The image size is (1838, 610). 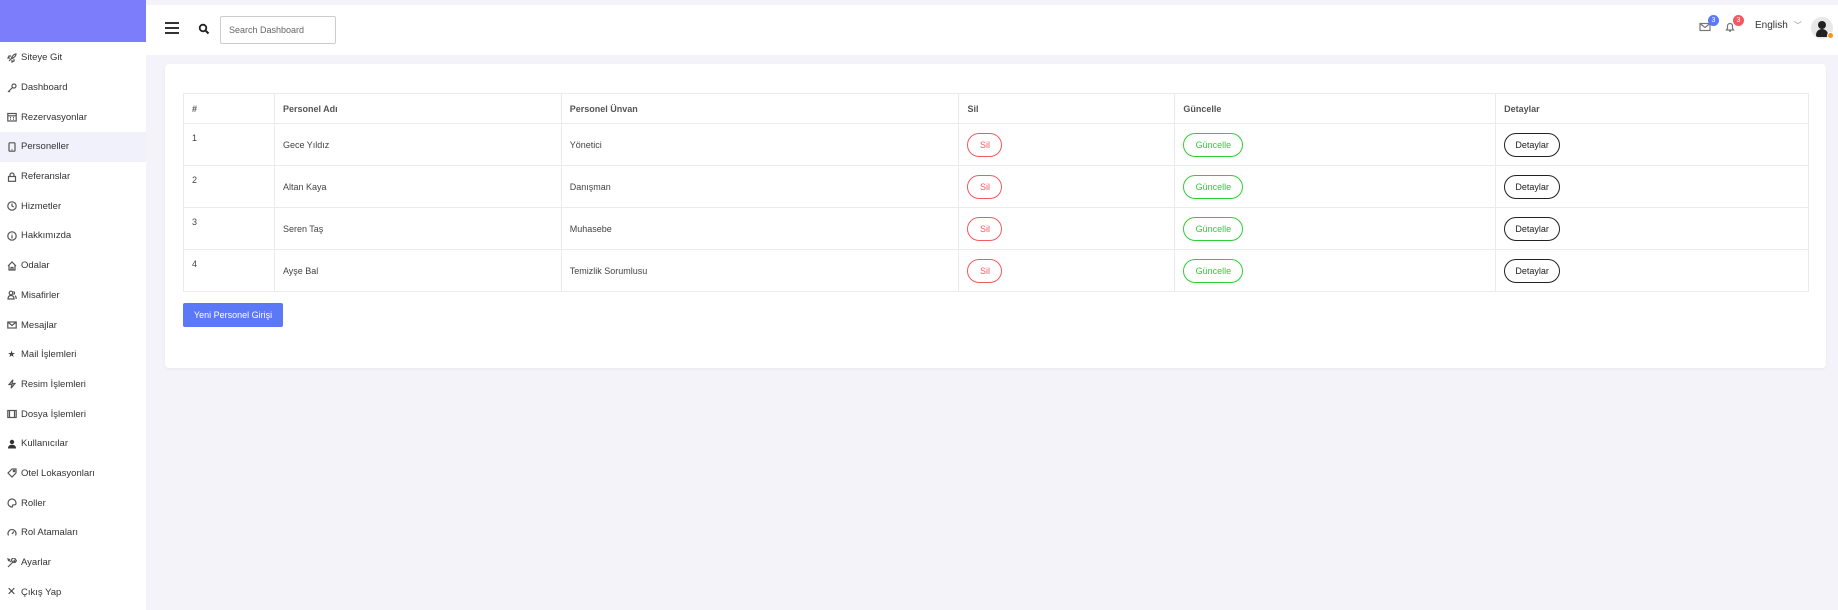 I want to click on sidebar-item-otel-lokasyonlari: Otel Lokasyonları, so click(x=73, y=474).